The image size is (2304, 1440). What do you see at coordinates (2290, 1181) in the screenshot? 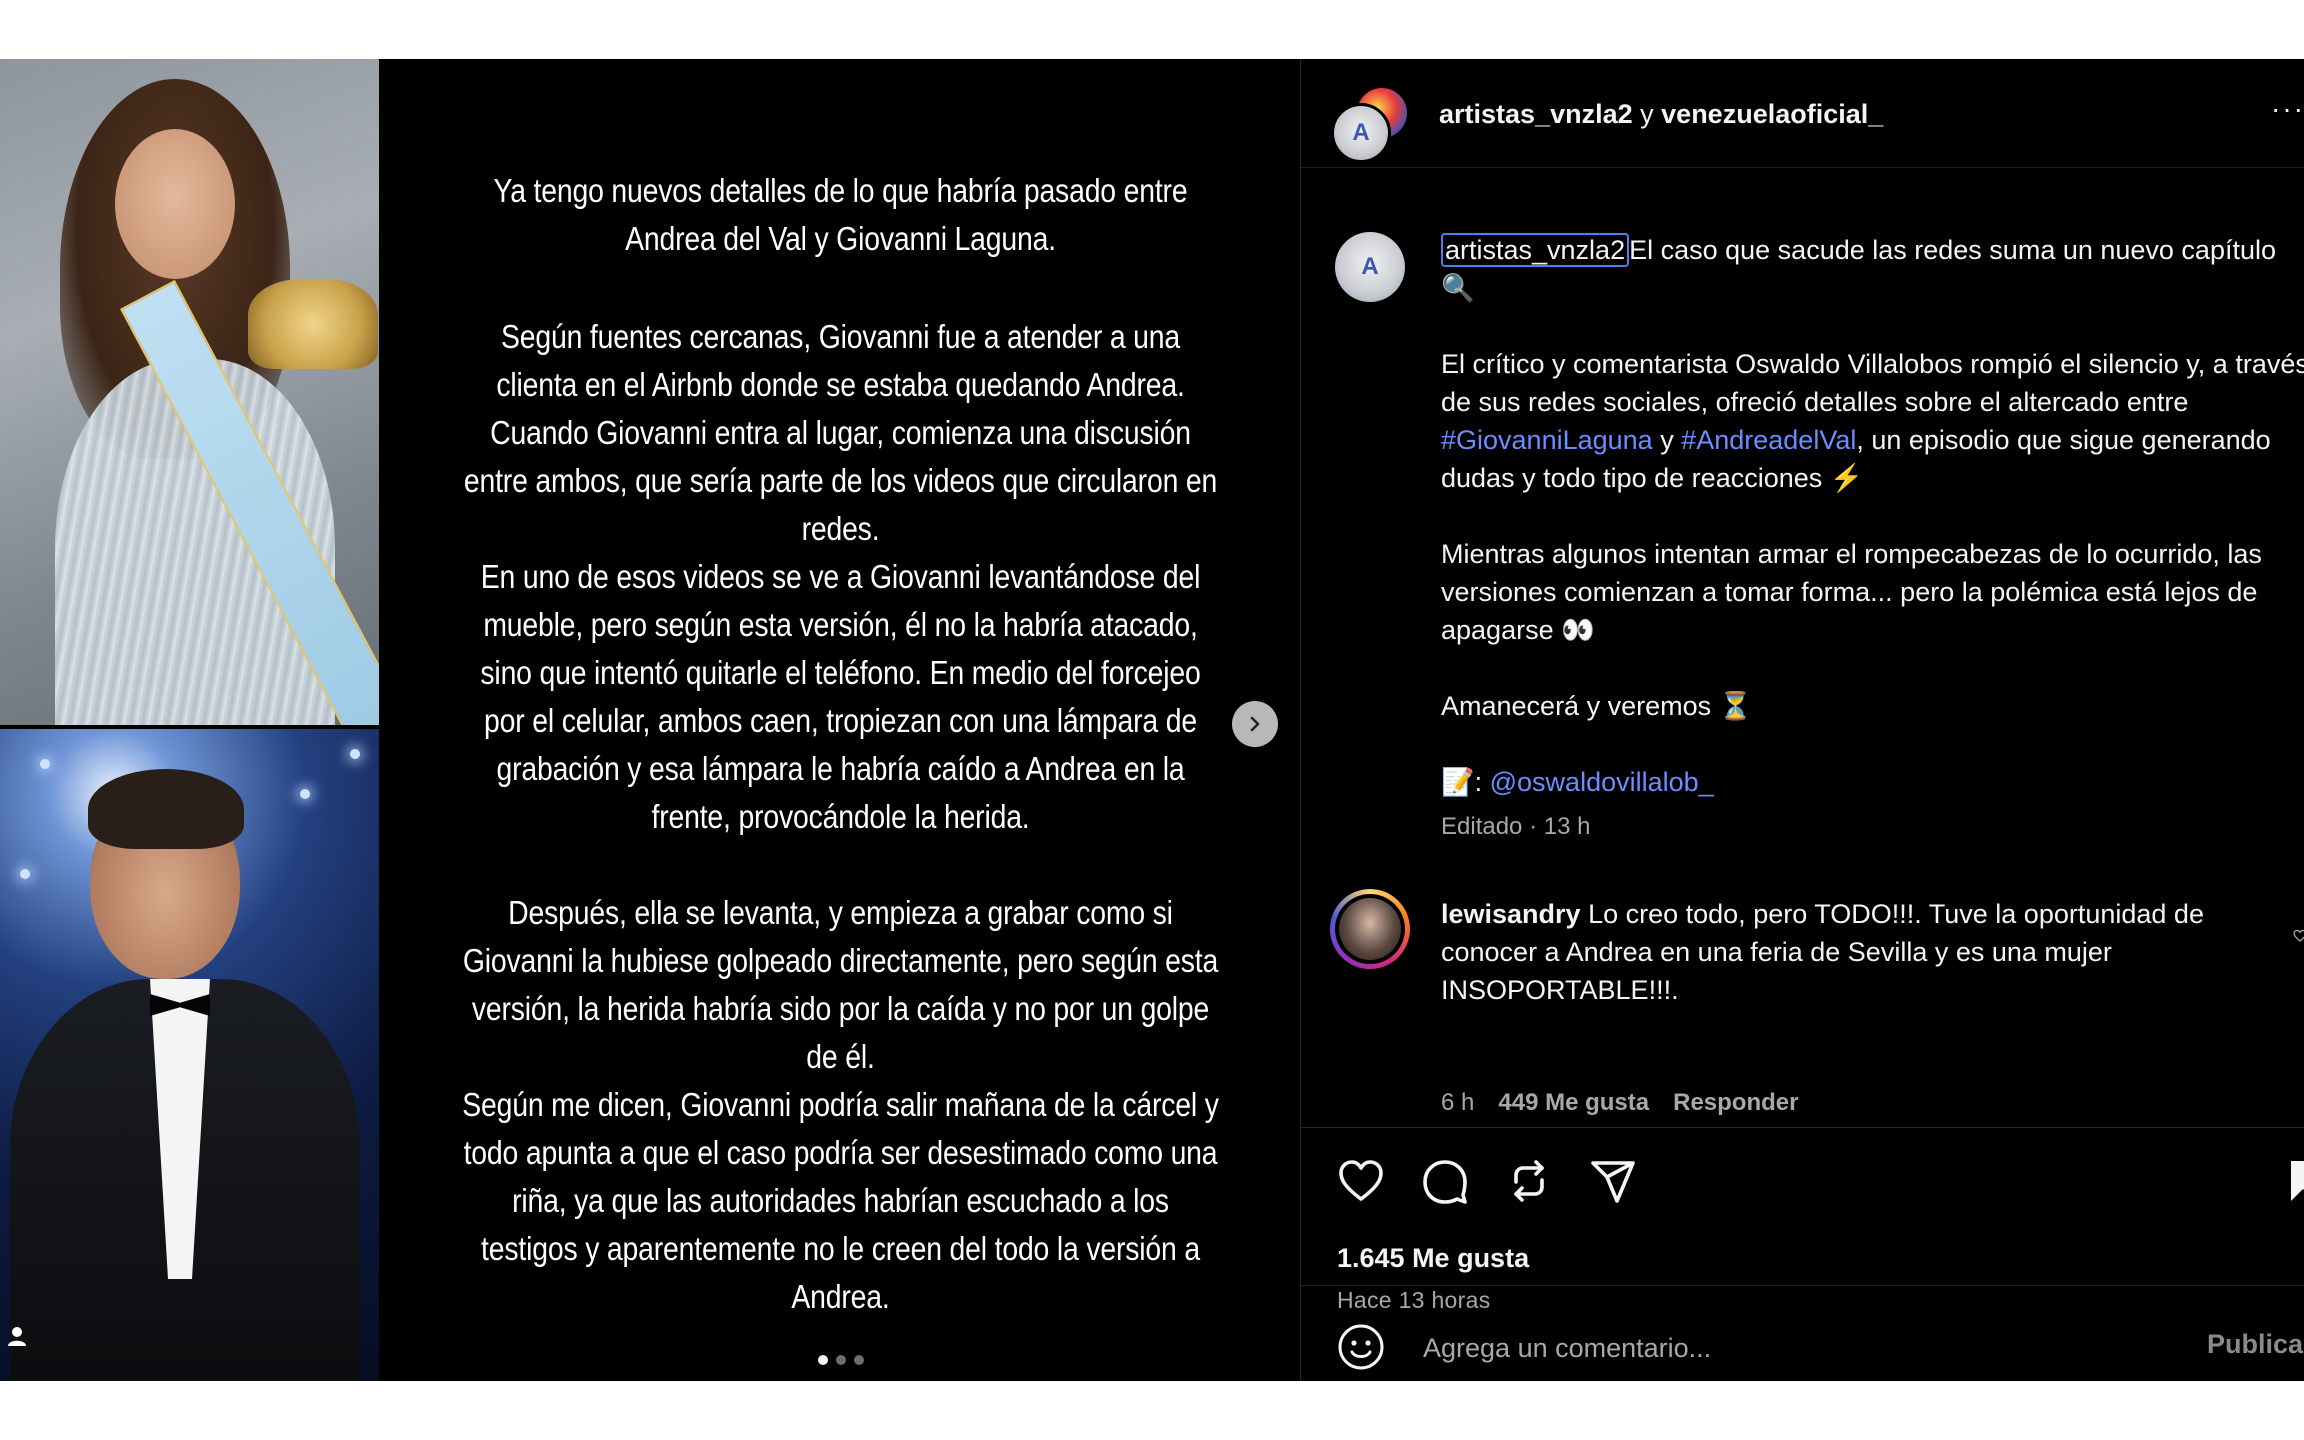
I see `bookmark-icon` at bounding box center [2290, 1181].